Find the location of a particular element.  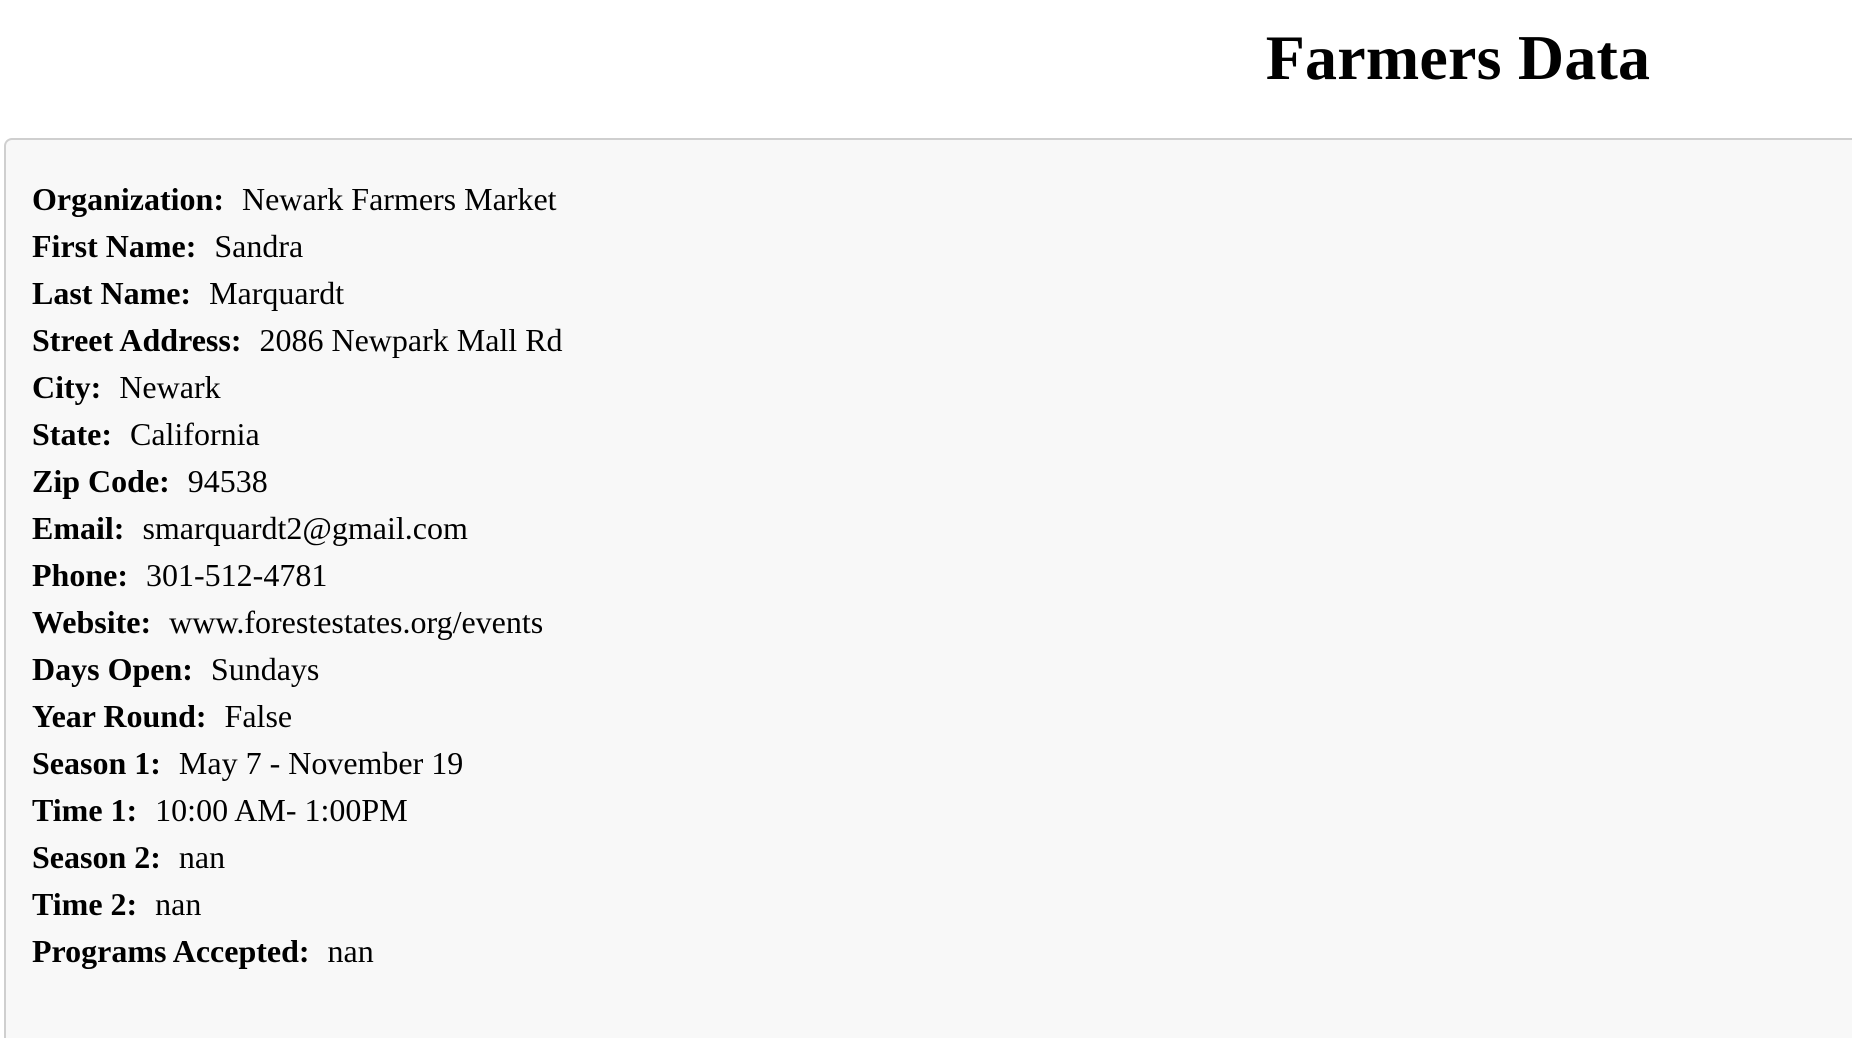

field-label: State: is located at coordinates (72, 434).